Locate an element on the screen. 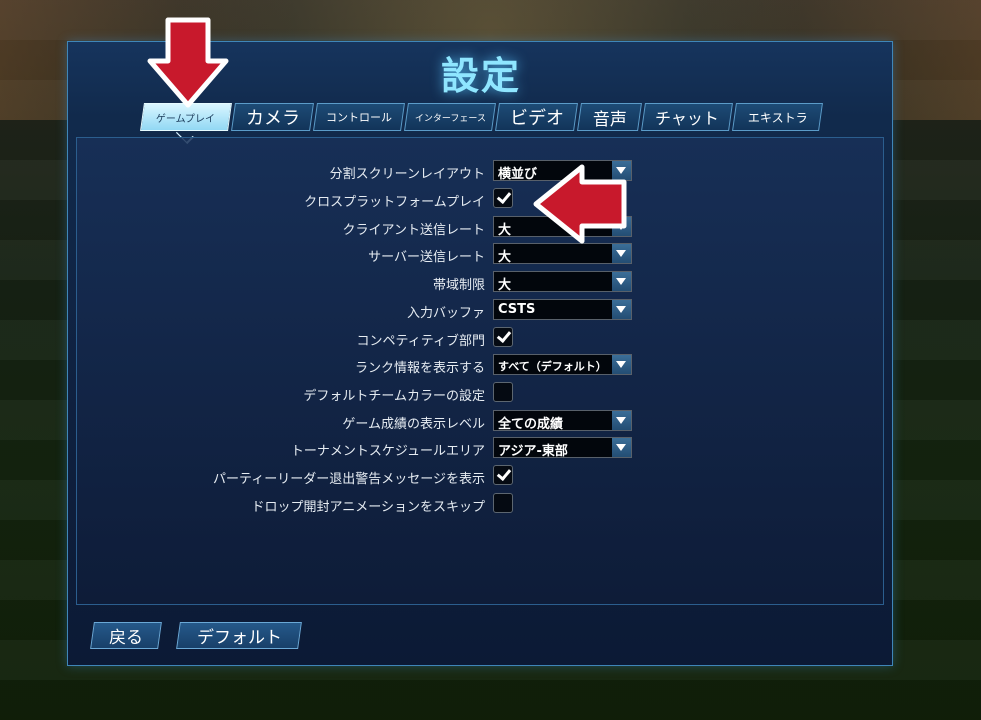 The height and width of the screenshot is (720, 981). setting-row-crossplay: クロスプラットフォームプレイ is located at coordinates (481, 200).